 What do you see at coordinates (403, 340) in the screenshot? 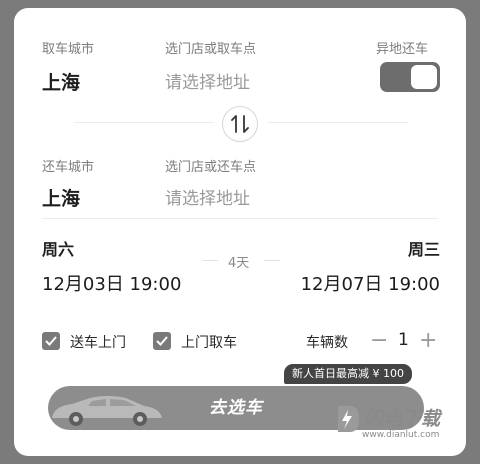
I see `vehicle-count: 1` at bounding box center [403, 340].